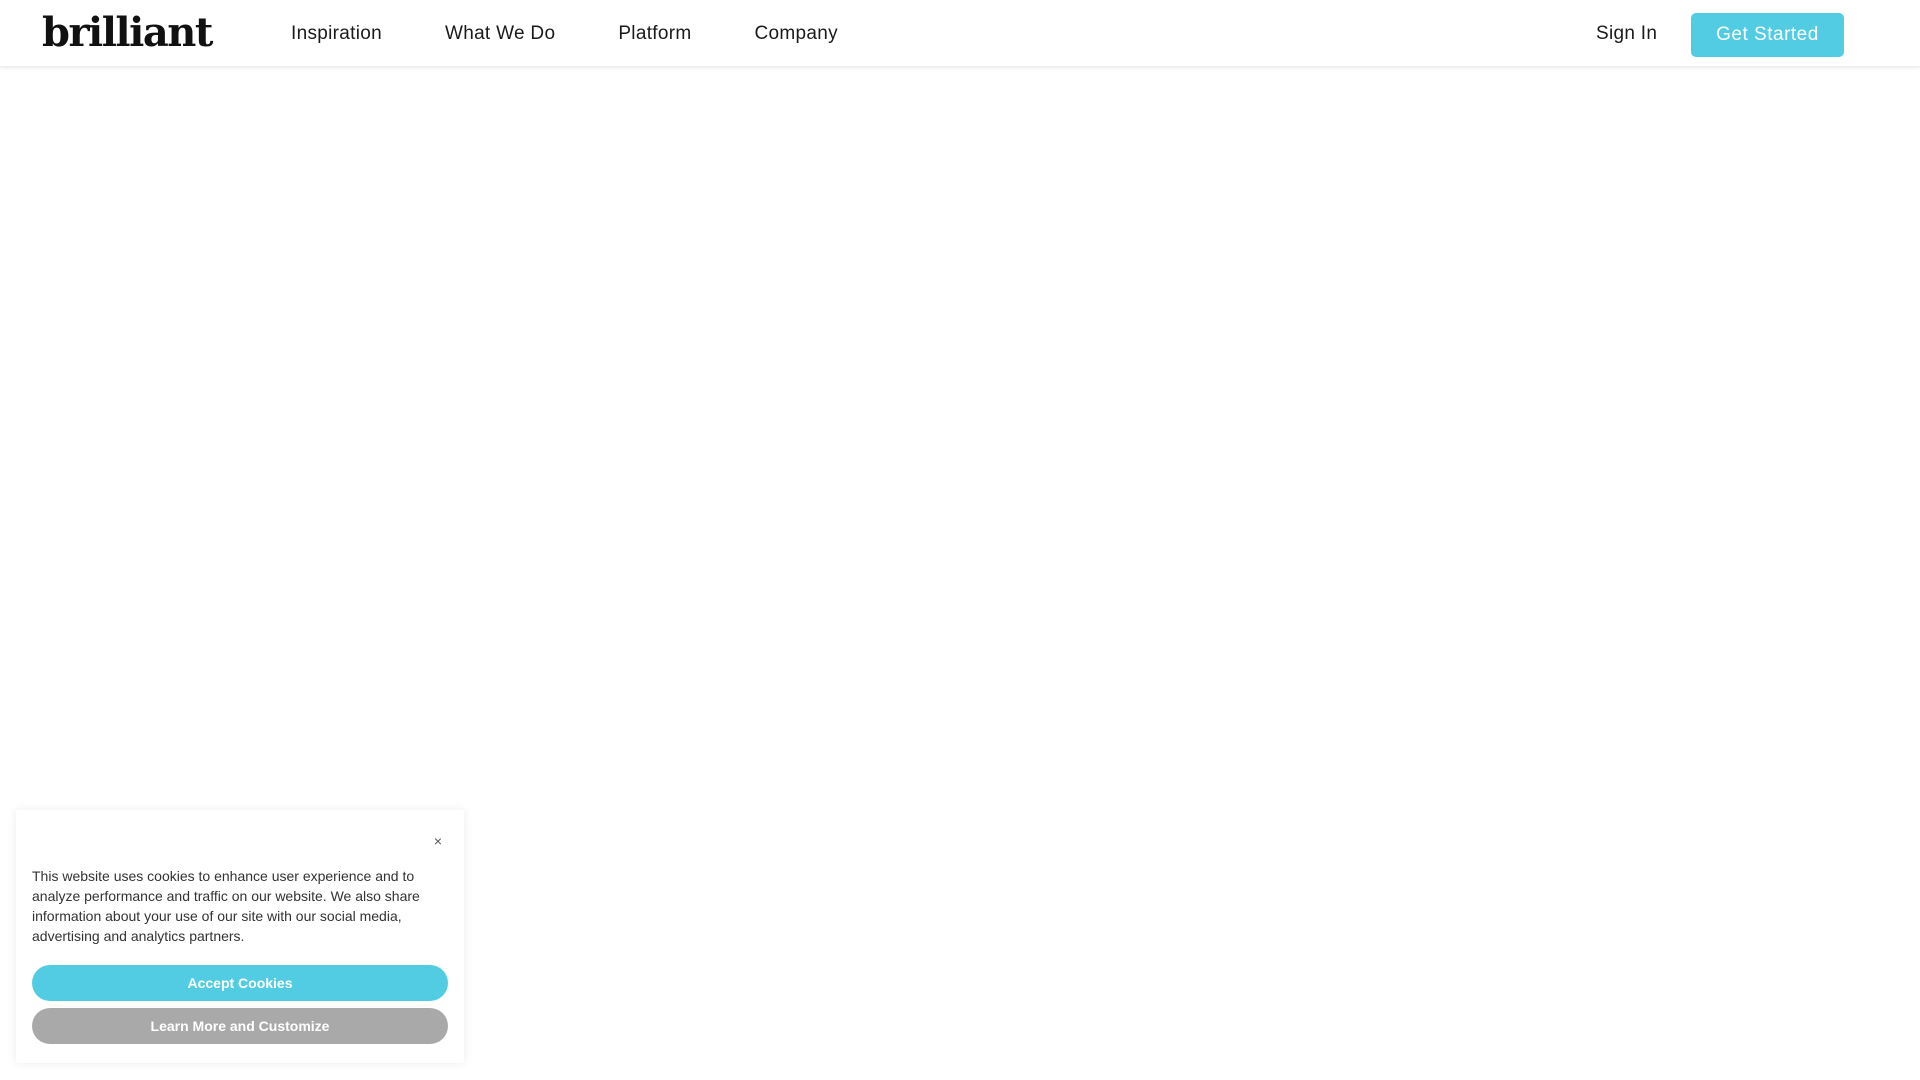 The width and height of the screenshot is (1920, 1080). What do you see at coordinates (240, 1026) in the screenshot?
I see `learn-more-customize-button: Learn More and Customize` at bounding box center [240, 1026].